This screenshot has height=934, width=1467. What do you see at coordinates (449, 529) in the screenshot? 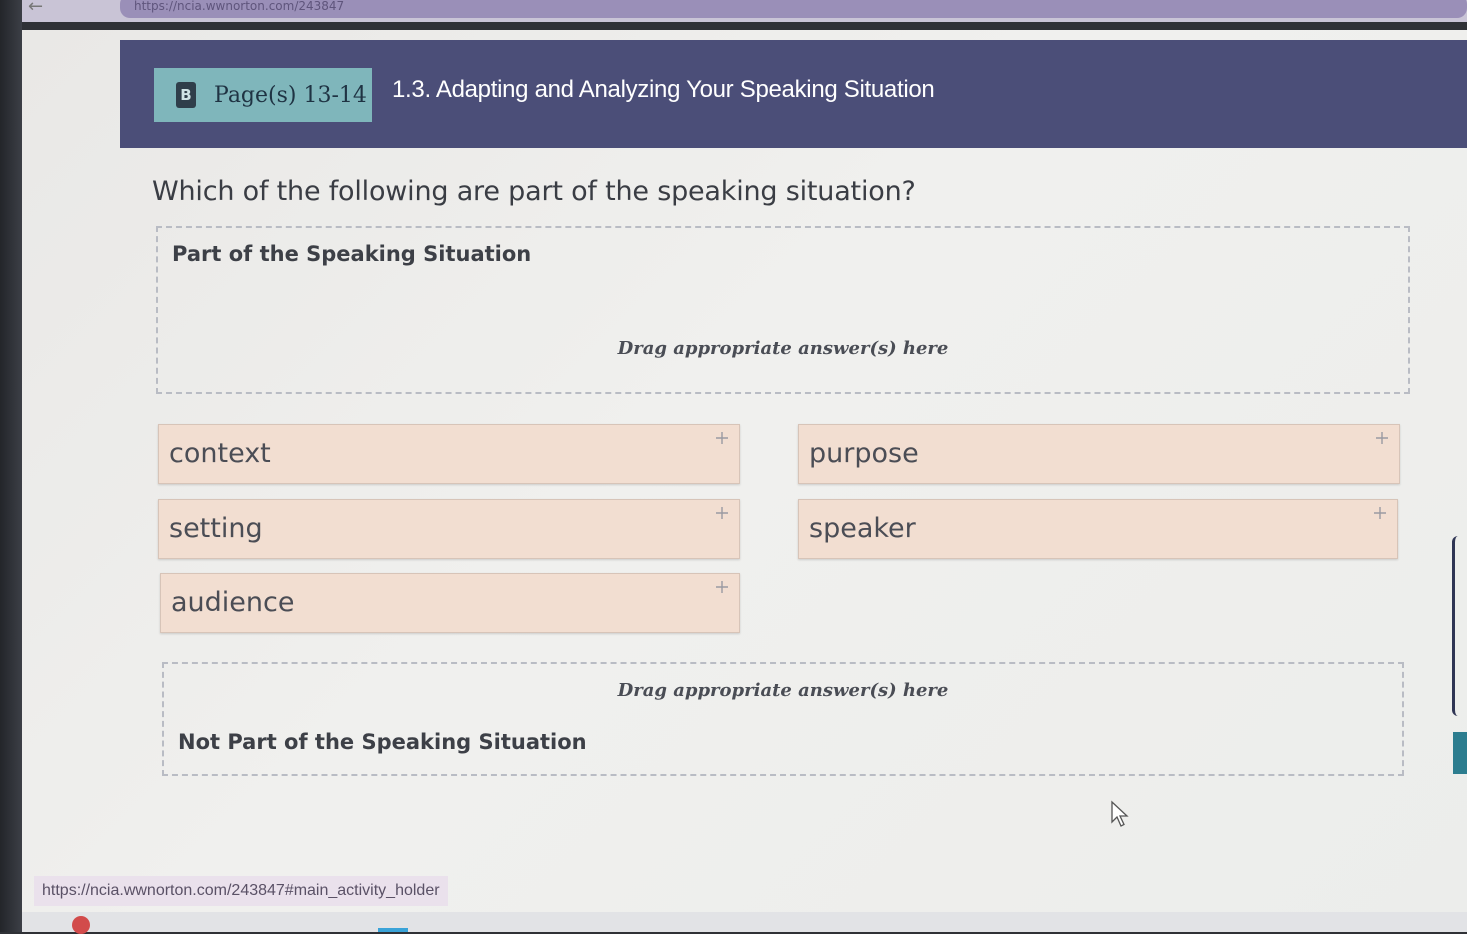
I see `answer-tile-setting: setting` at bounding box center [449, 529].